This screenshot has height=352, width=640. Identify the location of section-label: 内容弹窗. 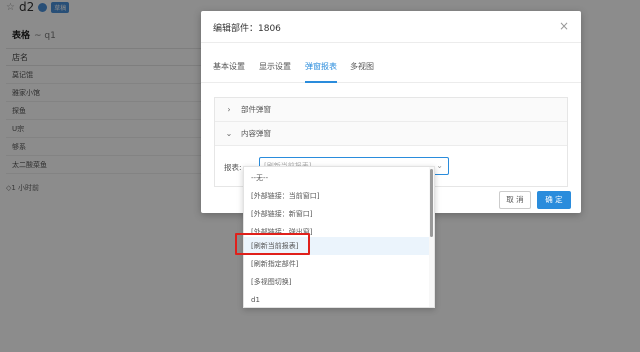
(256, 133).